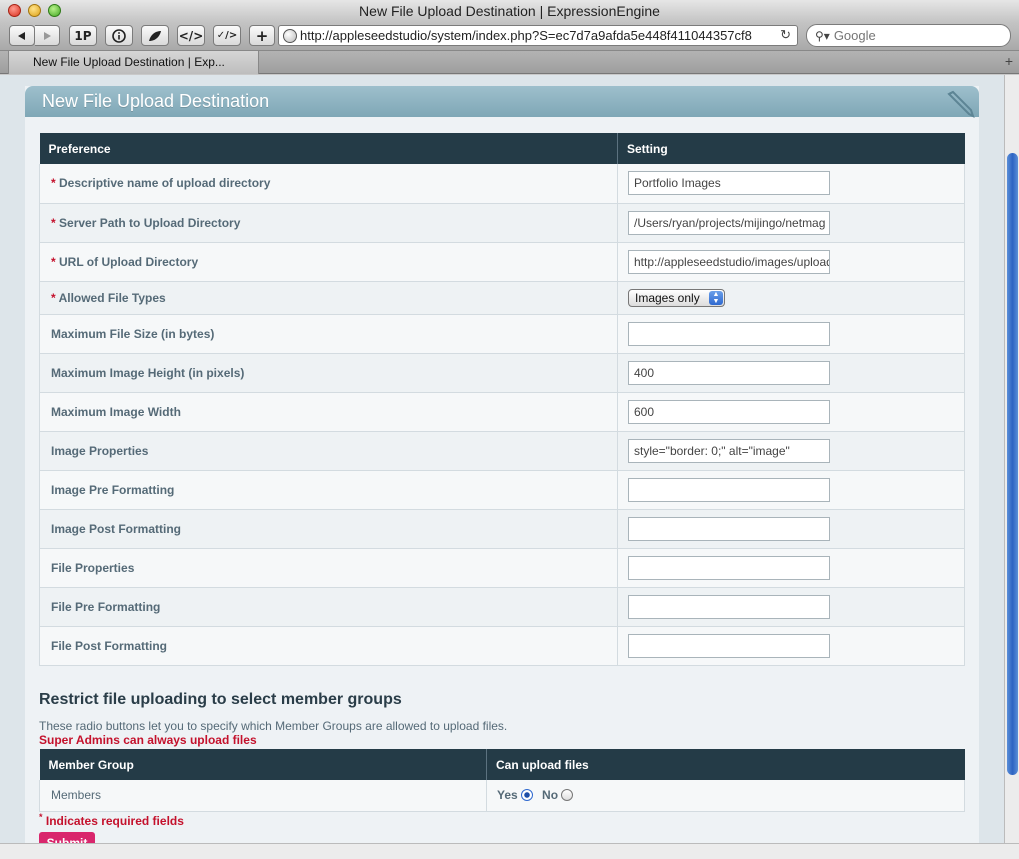 This screenshot has height=859, width=1019. What do you see at coordinates (165, 183) in the screenshot?
I see `preference-label: Descriptive name of upload directory` at bounding box center [165, 183].